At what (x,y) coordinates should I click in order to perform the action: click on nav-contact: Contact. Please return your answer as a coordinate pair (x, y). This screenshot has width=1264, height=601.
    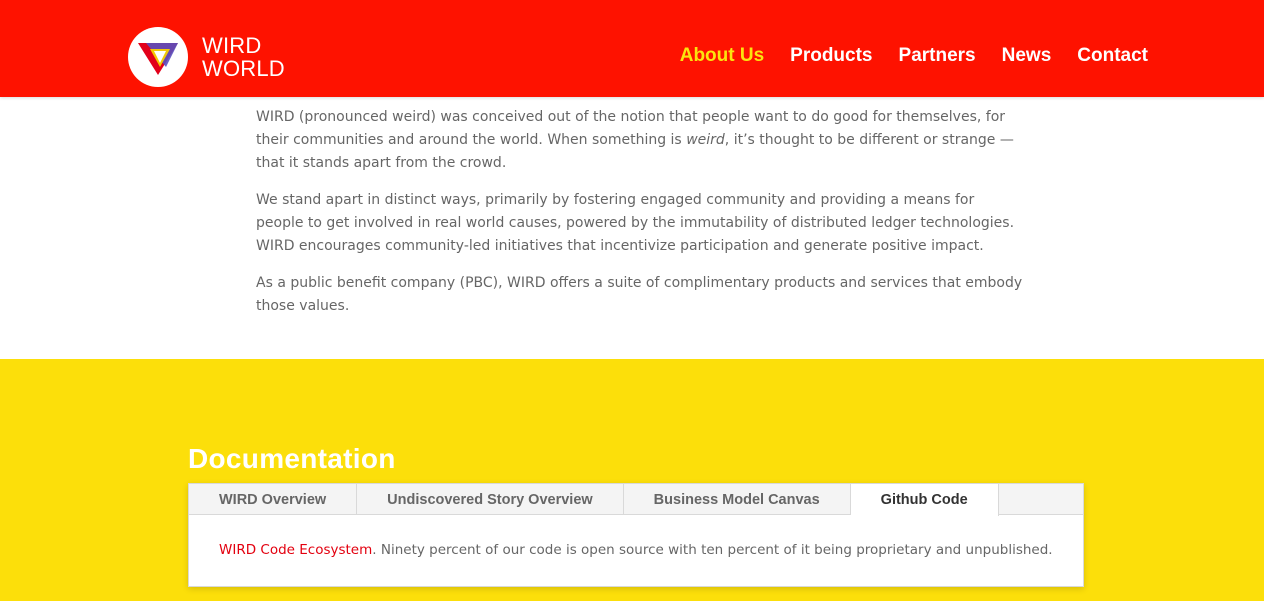
    Looking at the image, I should click on (1112, 56).